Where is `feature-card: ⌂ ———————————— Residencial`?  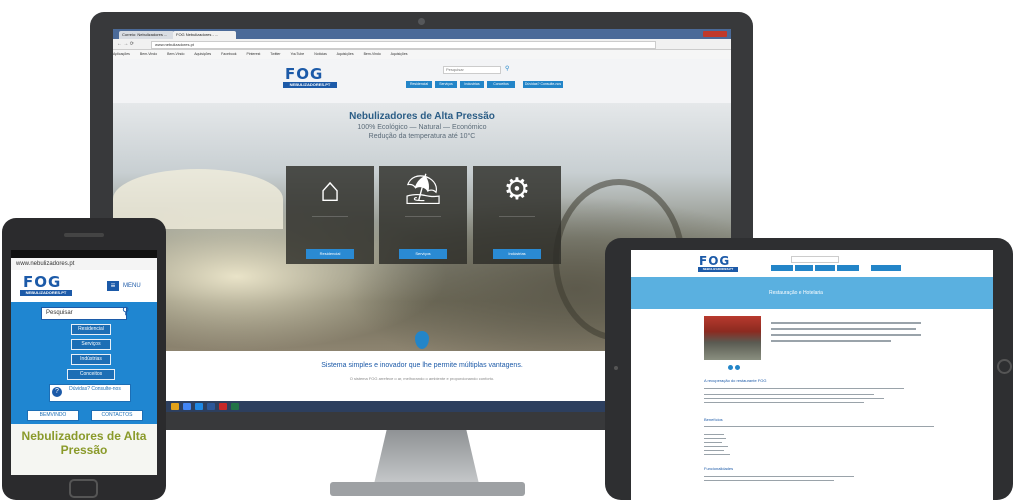 feature-card: ⌂ ———————————— Residencial is located at coordinates (330, 215).